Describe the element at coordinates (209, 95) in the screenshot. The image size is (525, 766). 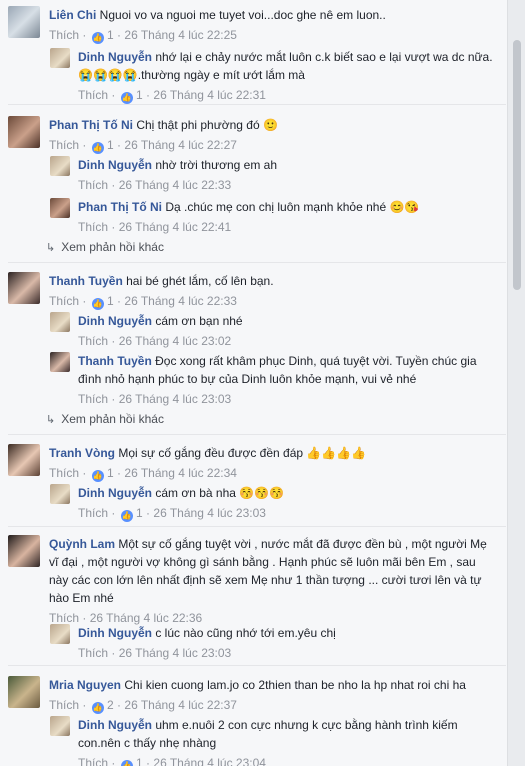
I see `timestamp: 26 Tháng 4 lúc 22:31` at that location.